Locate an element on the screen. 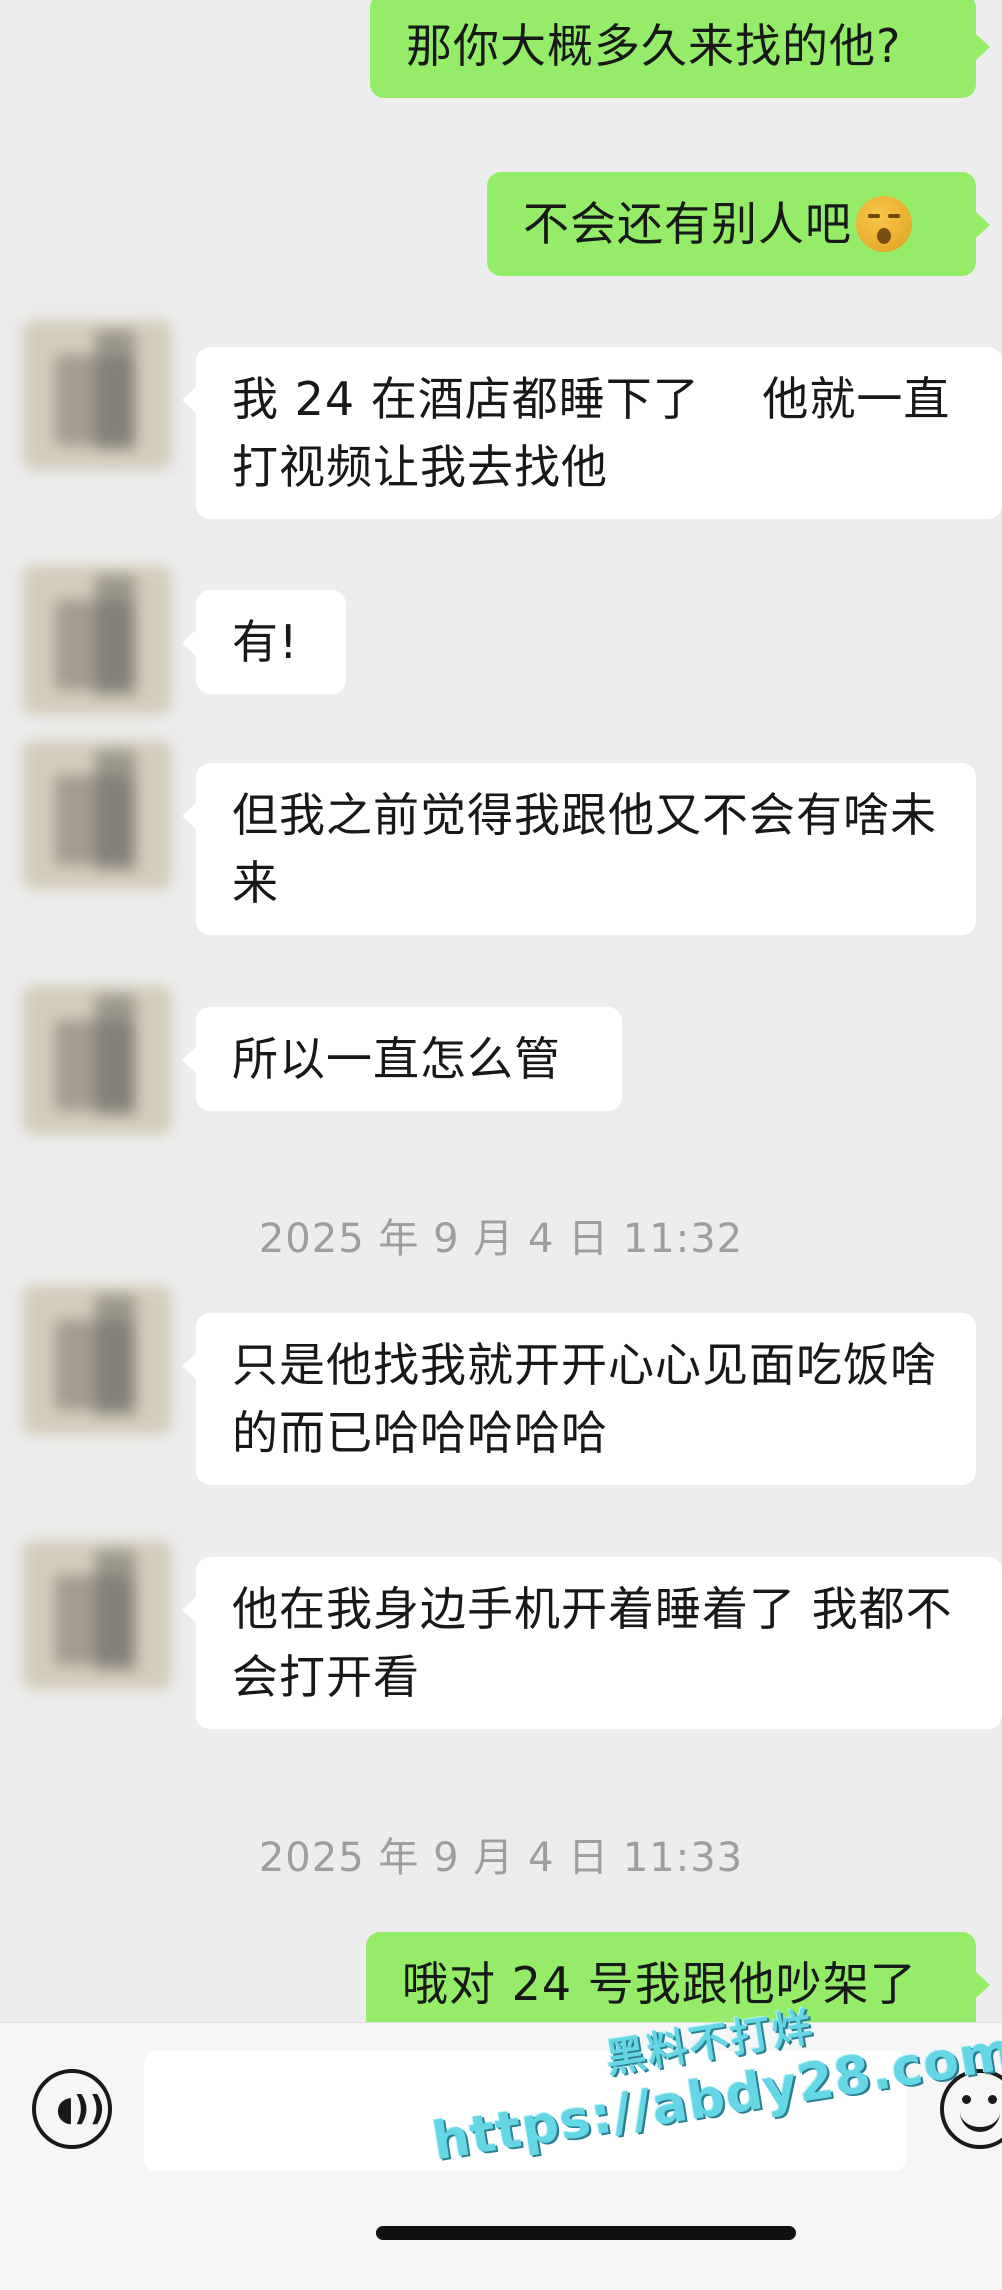 The image size is (1002, 2290). message-bubble-outgoing: 那你大概多久来找的他? is located at coordinates (680, 49).